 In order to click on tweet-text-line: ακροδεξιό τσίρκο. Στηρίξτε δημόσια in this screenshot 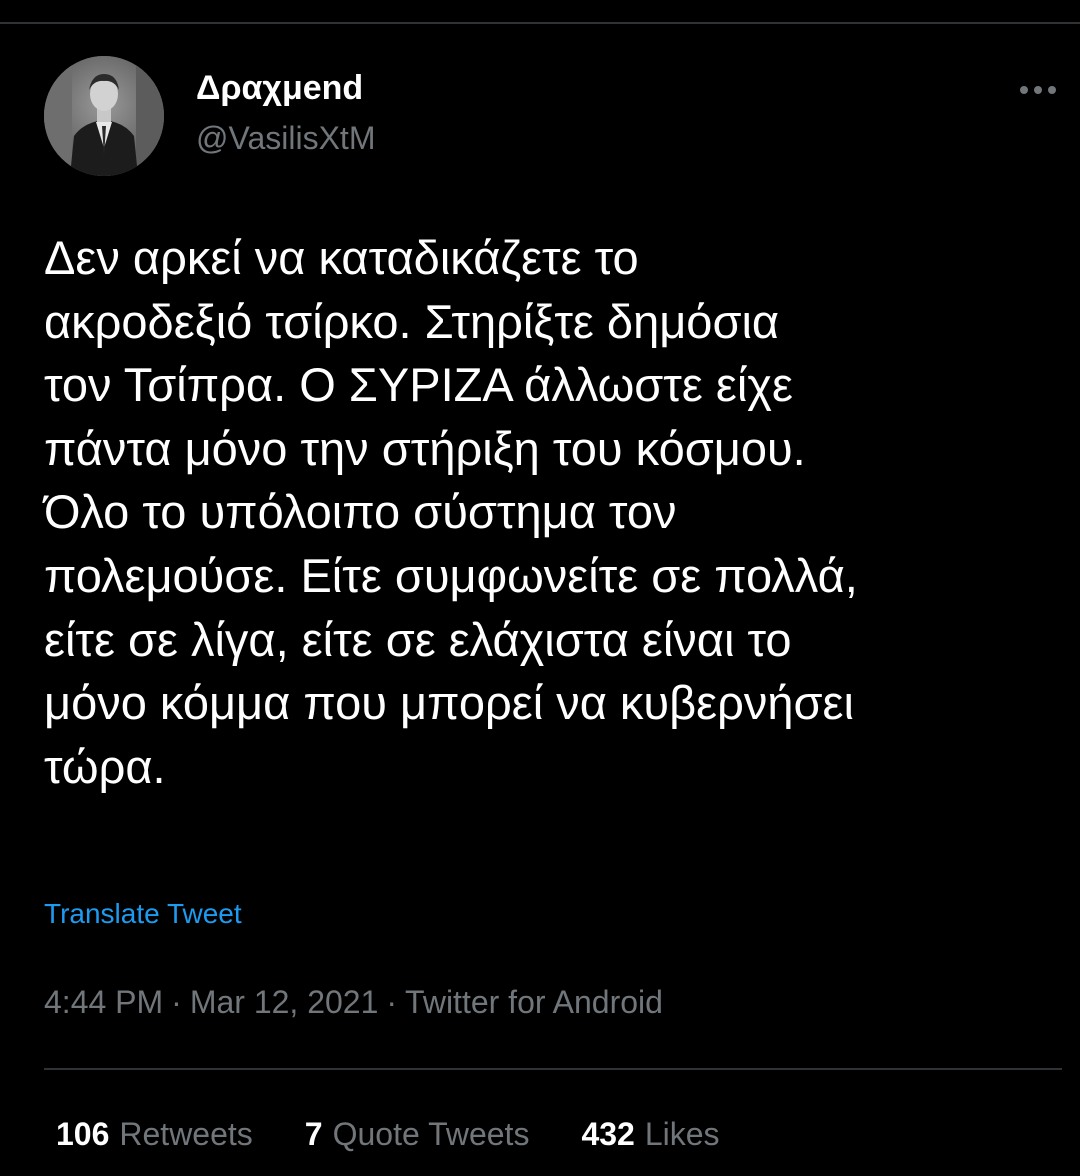, I will do `click(412, 321)`.